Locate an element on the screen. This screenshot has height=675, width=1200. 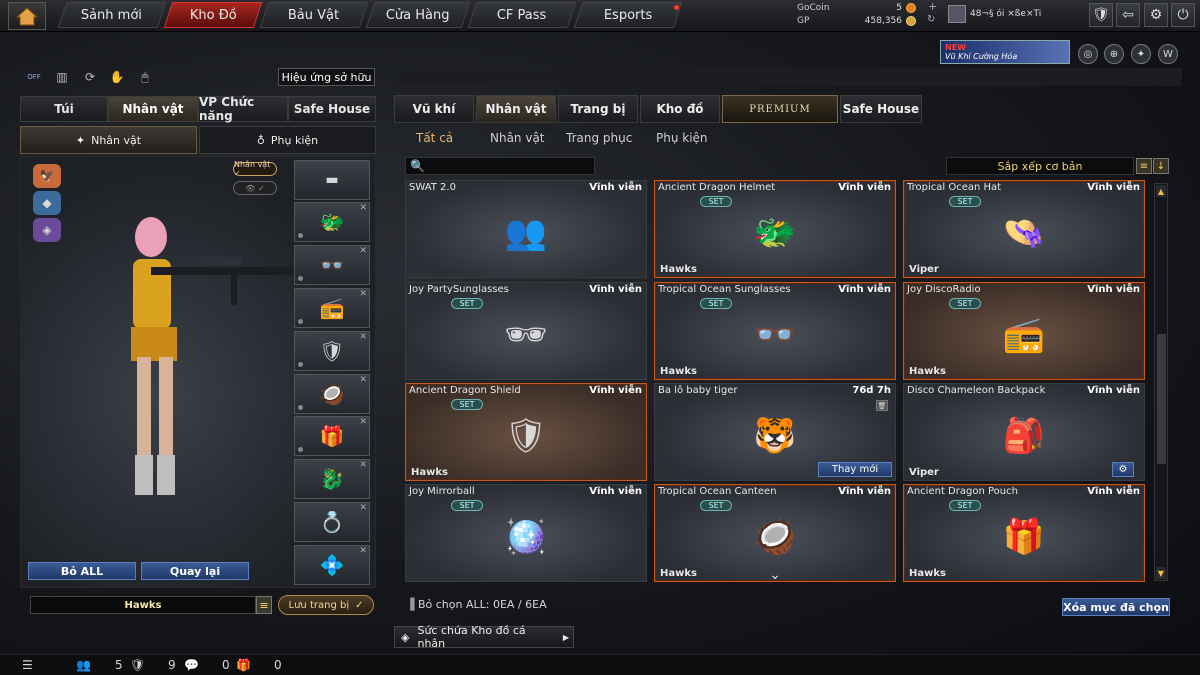
chat-icon: 💬 is located at coordinates (191, 664).